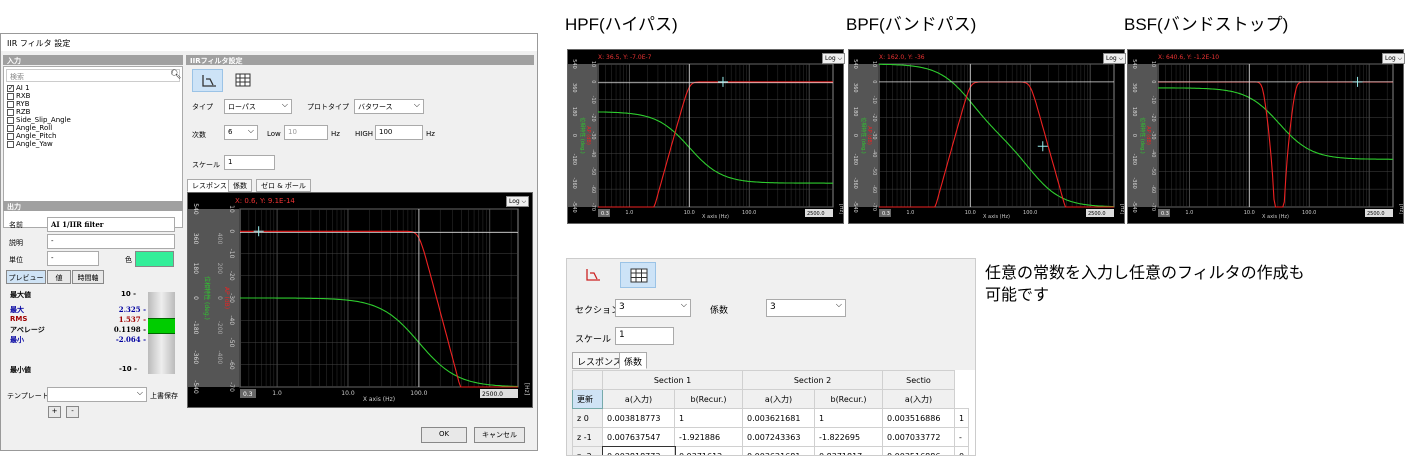  What do you see at coordinates (848, 437) in the screenshot?
I see `coefficient-cell: -1.822695` at bounding box center [848, 437].